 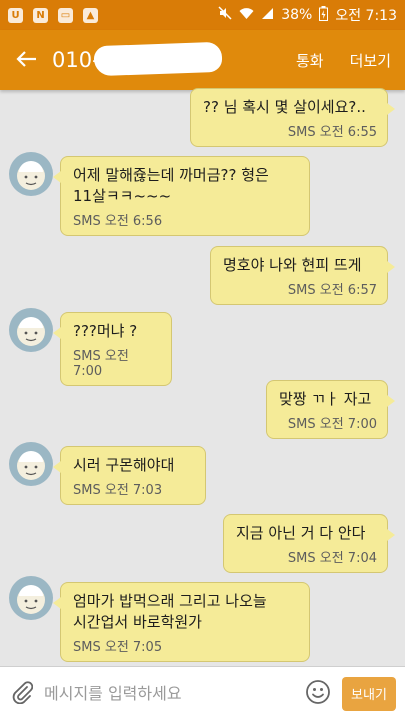 I want to click on message-bubble-outgoing: ?? 님 혹시 몇 살이세요?.. SMS 오전 6:55, so click(x=292, y=117).